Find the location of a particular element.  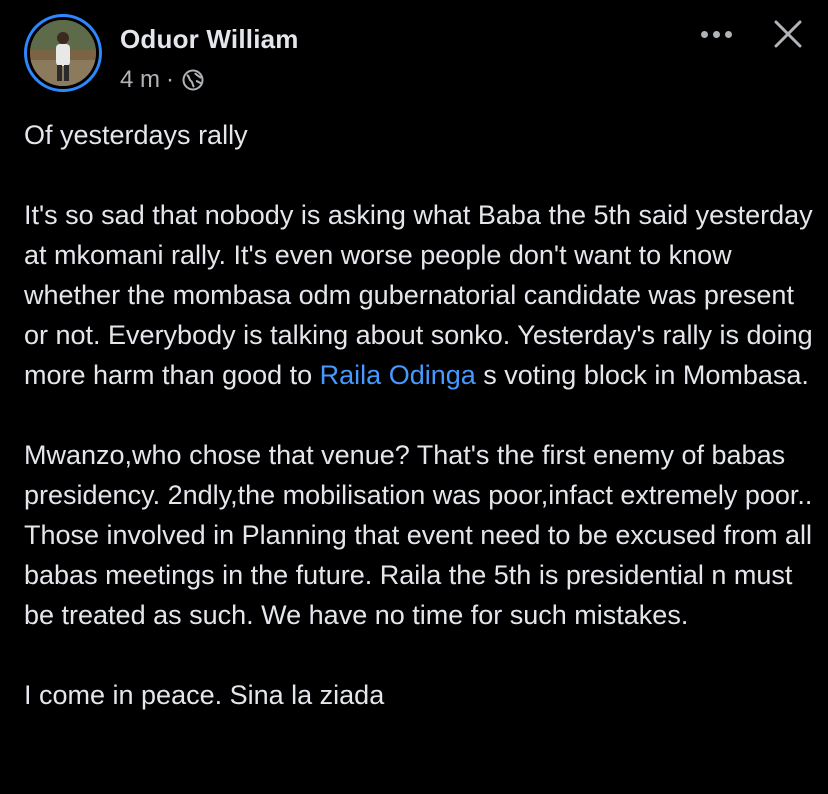

post-title-line: Of yesterdays rally is located at coordinates (136, 135).